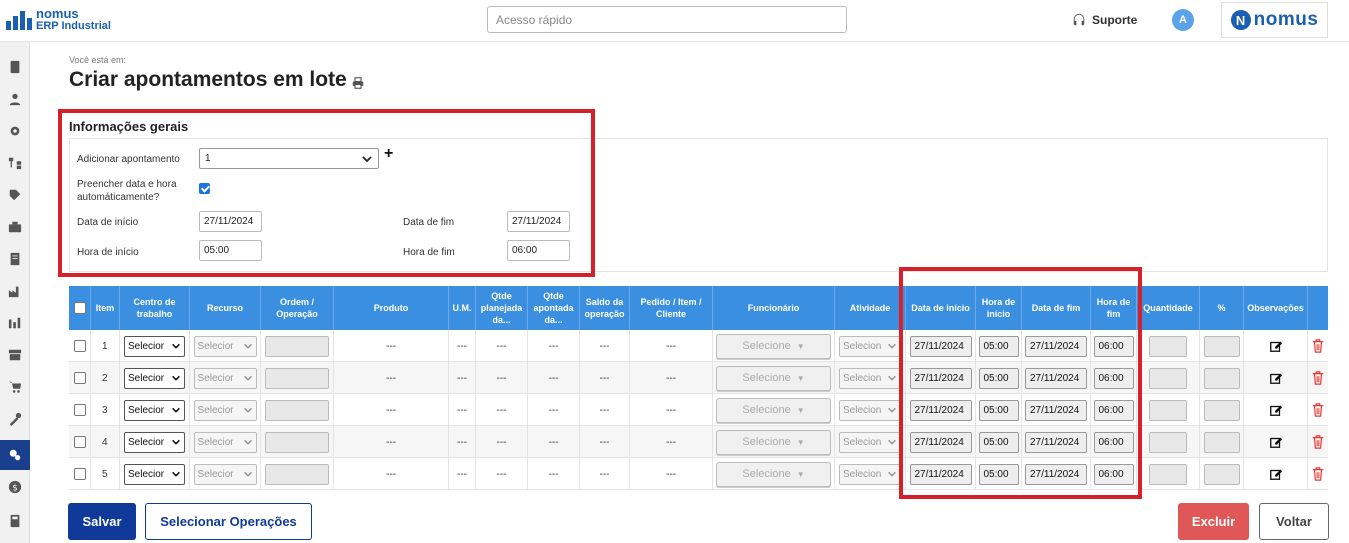 The height and width of the screenshot is (543, 1349). What do you see at coordinates (98, 60) in the screenshot?
I see `breadcrumb: Você está em:` at bounding box center [98, 60].